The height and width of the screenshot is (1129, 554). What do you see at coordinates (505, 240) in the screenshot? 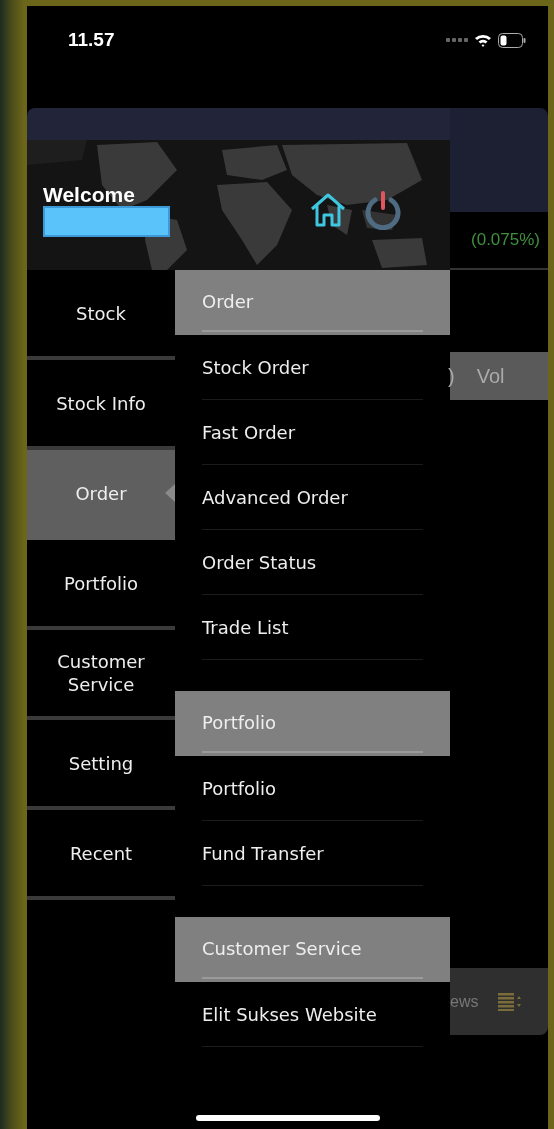
I see `change-percent: (0.075%)` at bounding box center [505, 240].